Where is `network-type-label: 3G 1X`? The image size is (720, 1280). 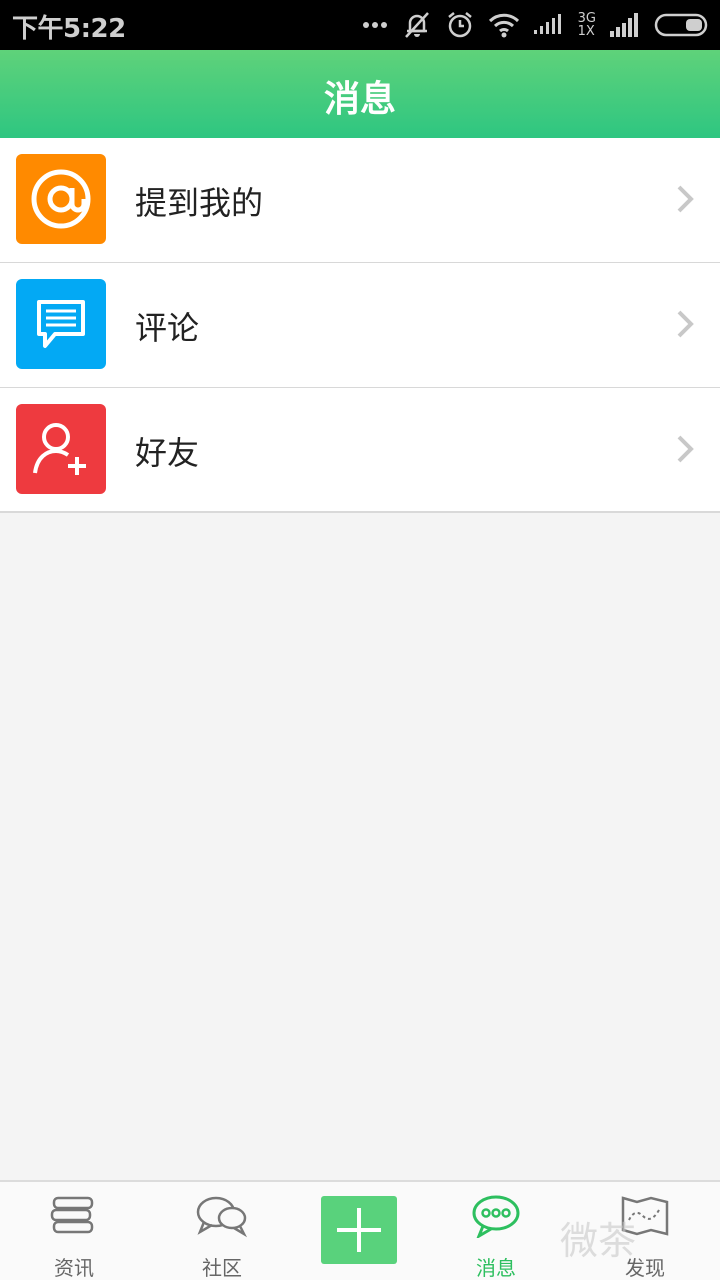
network-type-label: 3G 1X is located at coordinates (587, 25).